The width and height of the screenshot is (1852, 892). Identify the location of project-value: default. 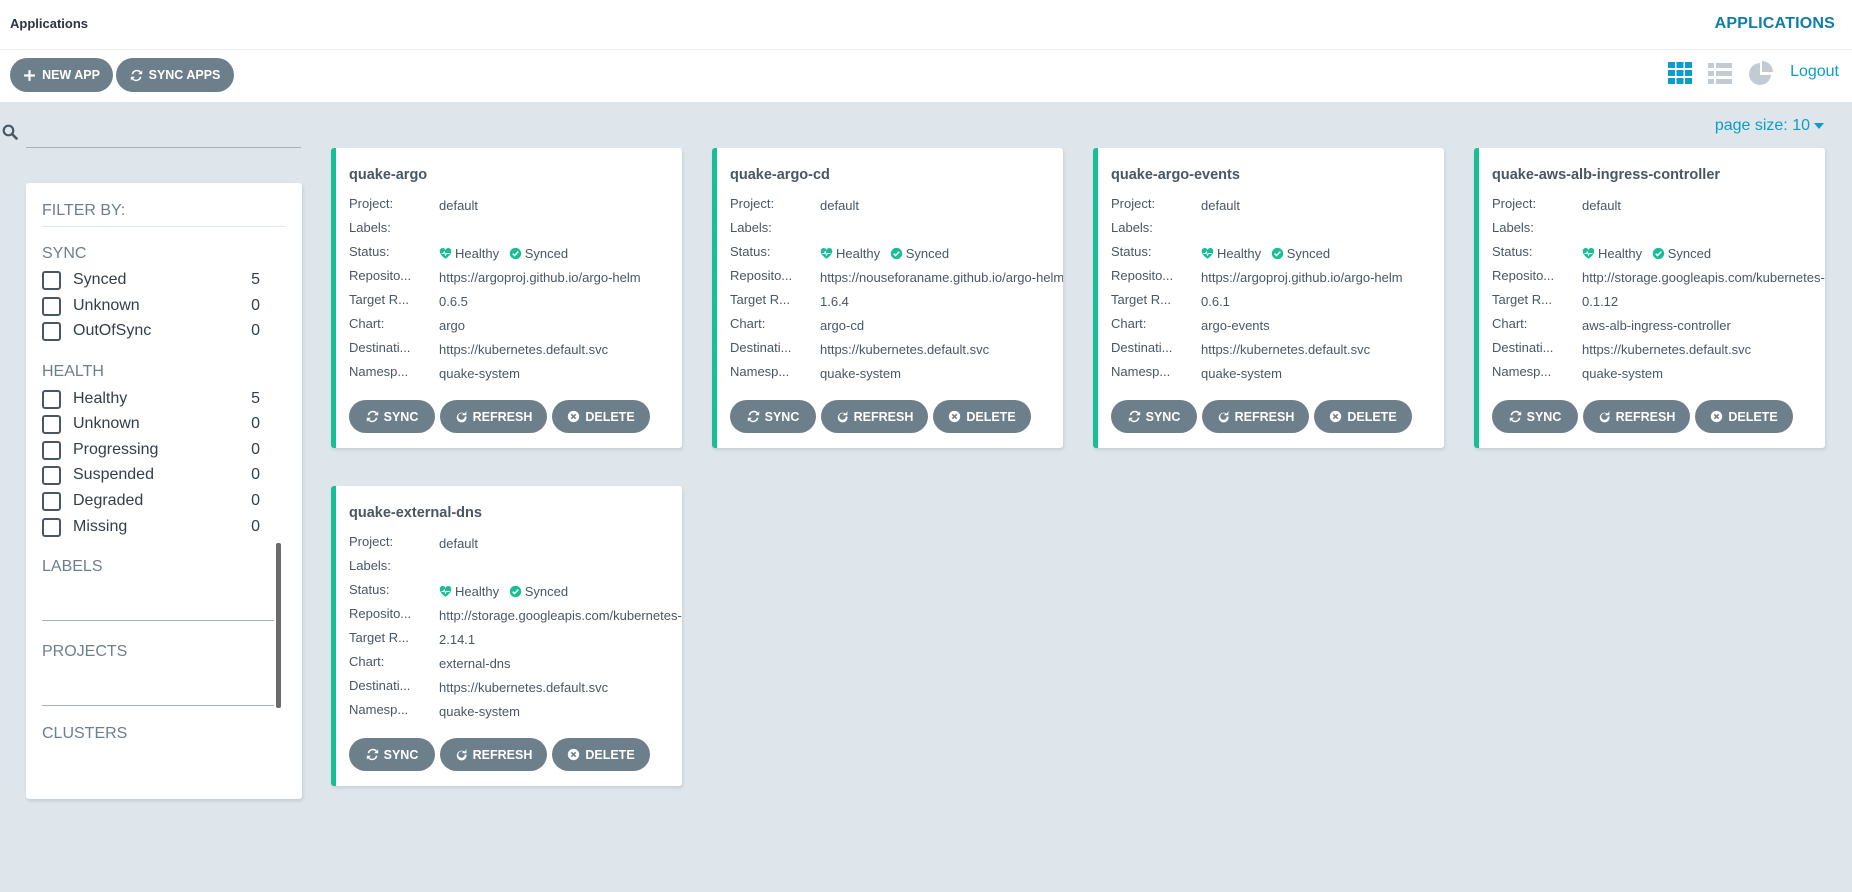
(459, 543).